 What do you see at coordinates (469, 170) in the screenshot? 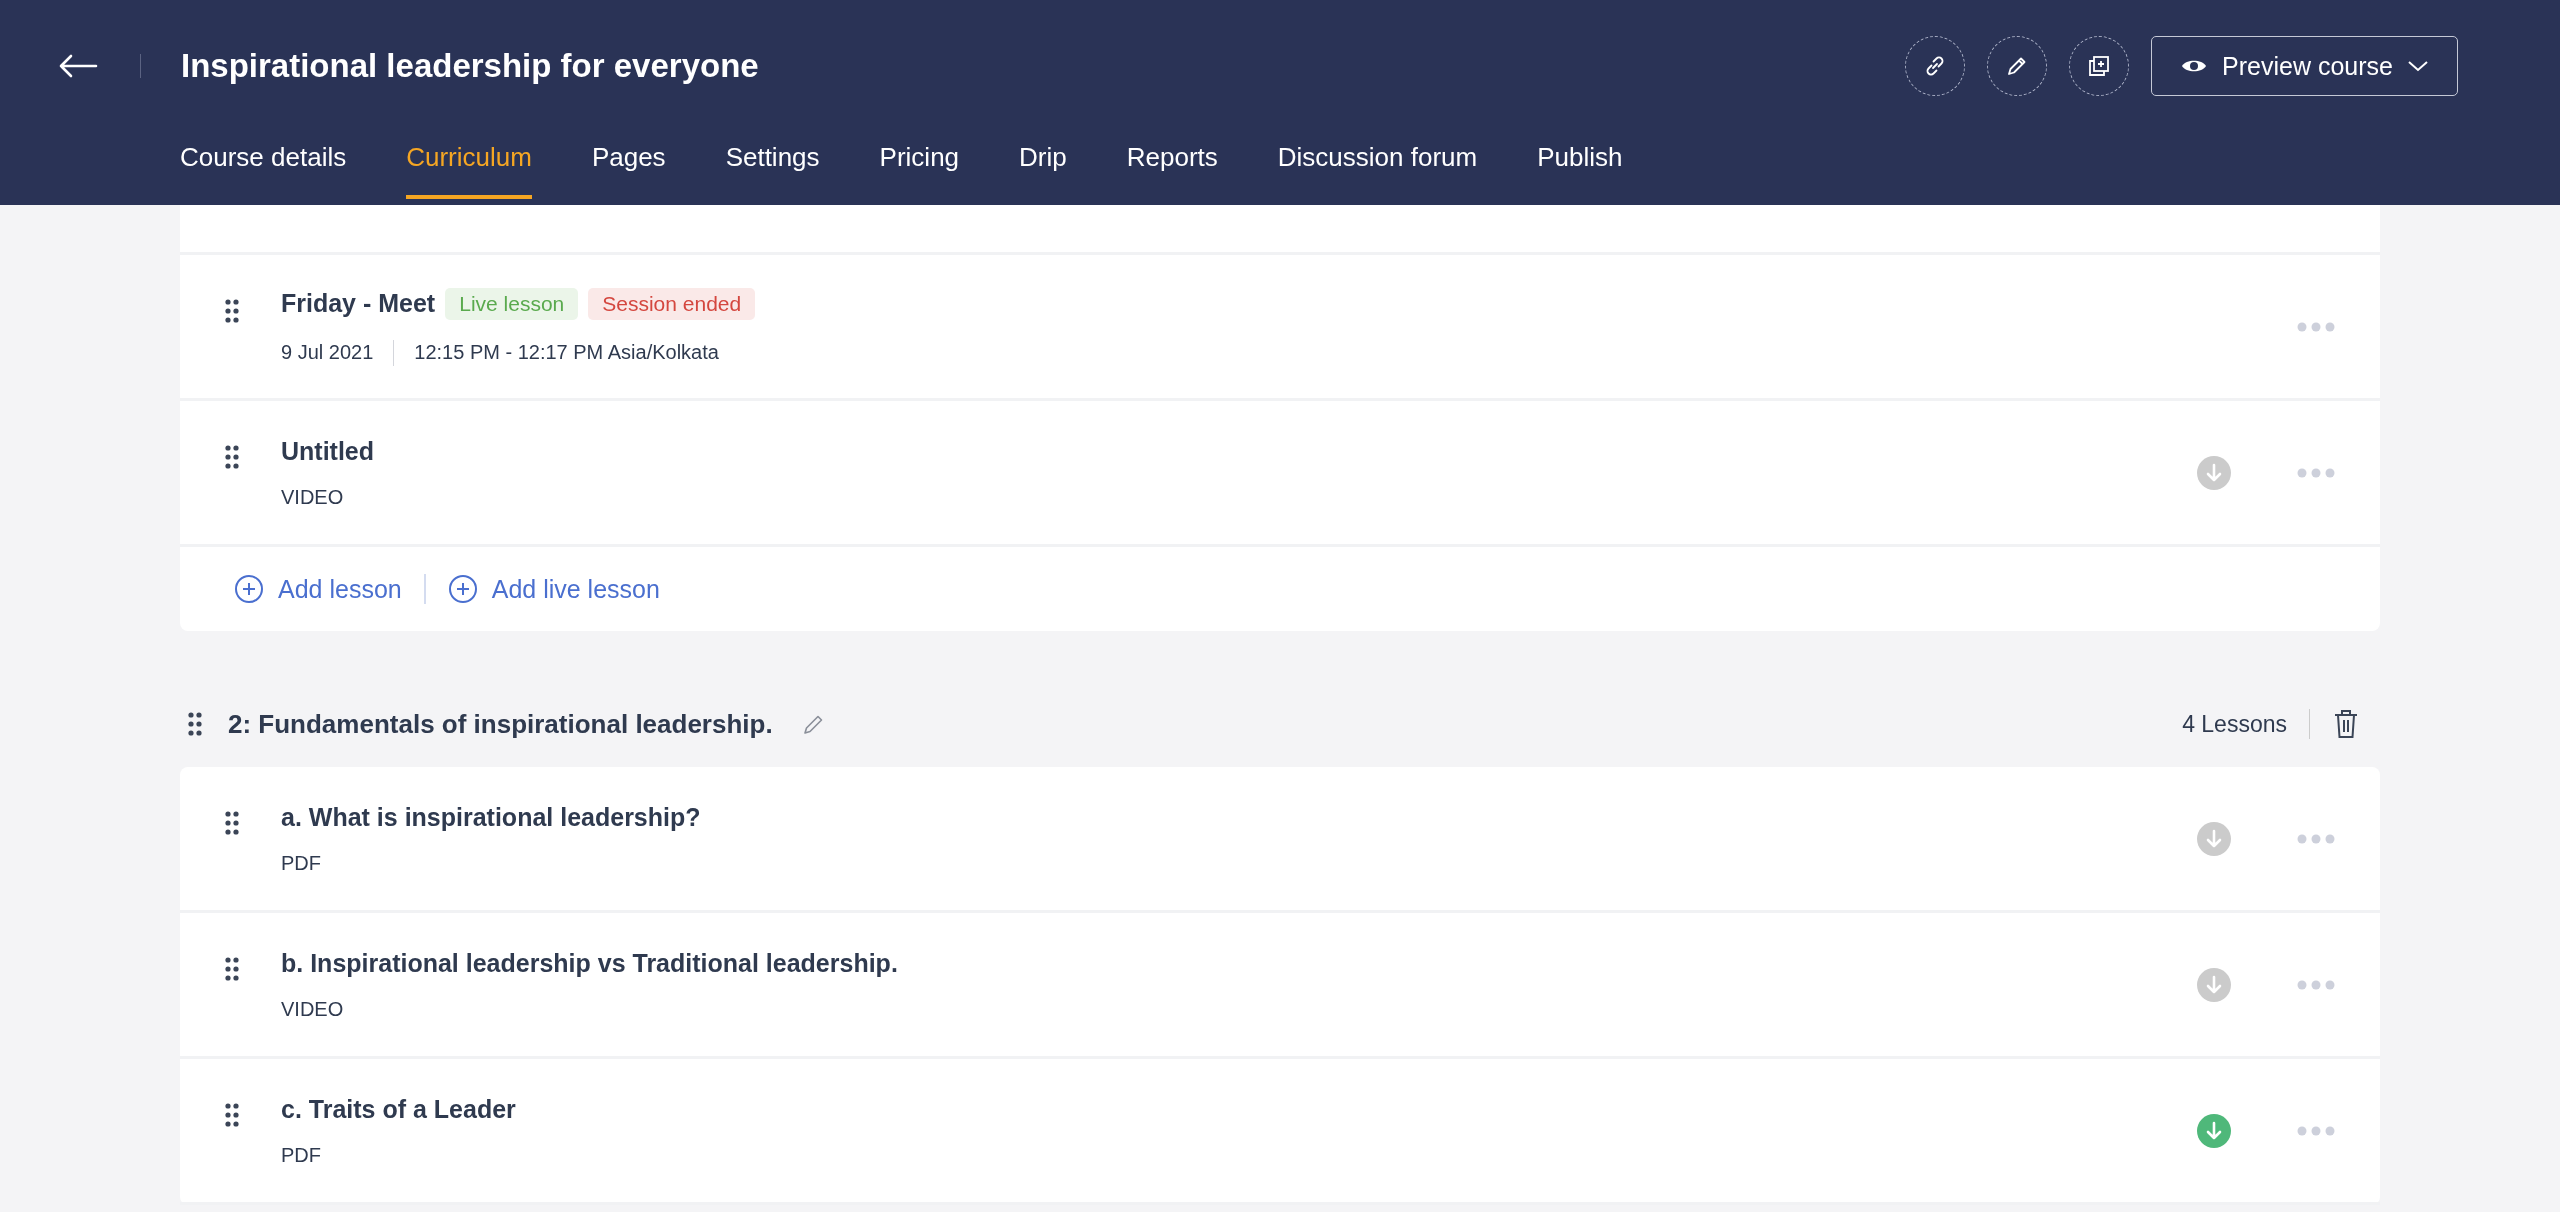
I see `nav-tab: Curriculum` at bounding box center [469, 170].